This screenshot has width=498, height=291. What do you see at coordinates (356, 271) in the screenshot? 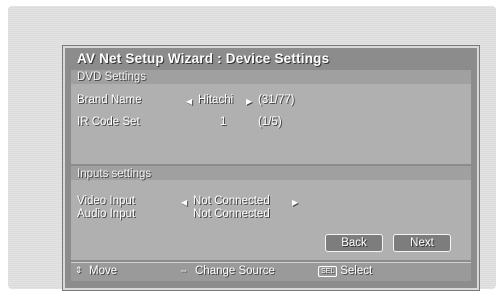
I see `select-hint-label: Select` at bounding box center [356, 271].